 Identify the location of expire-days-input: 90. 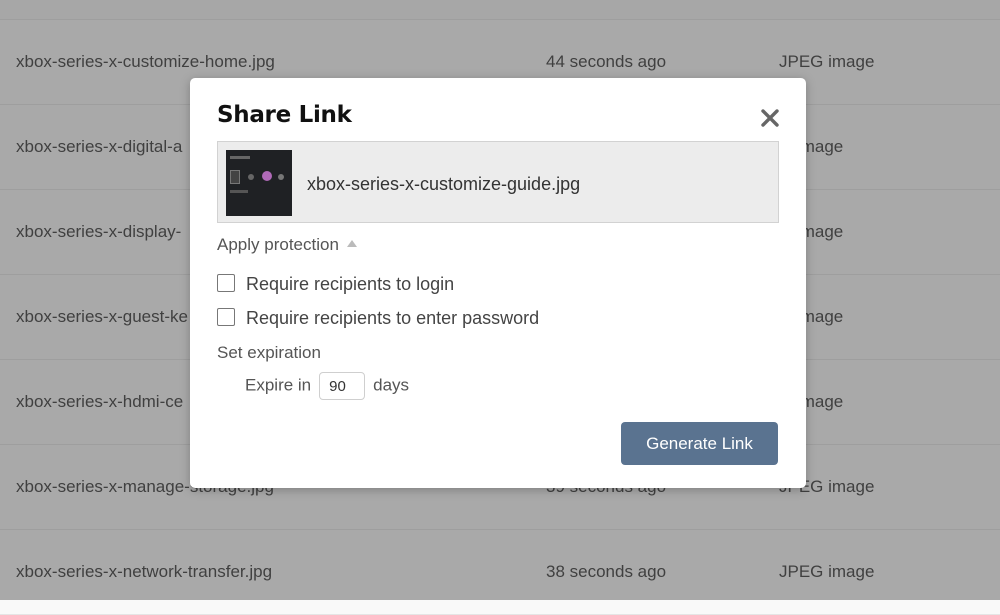
(342, 386).